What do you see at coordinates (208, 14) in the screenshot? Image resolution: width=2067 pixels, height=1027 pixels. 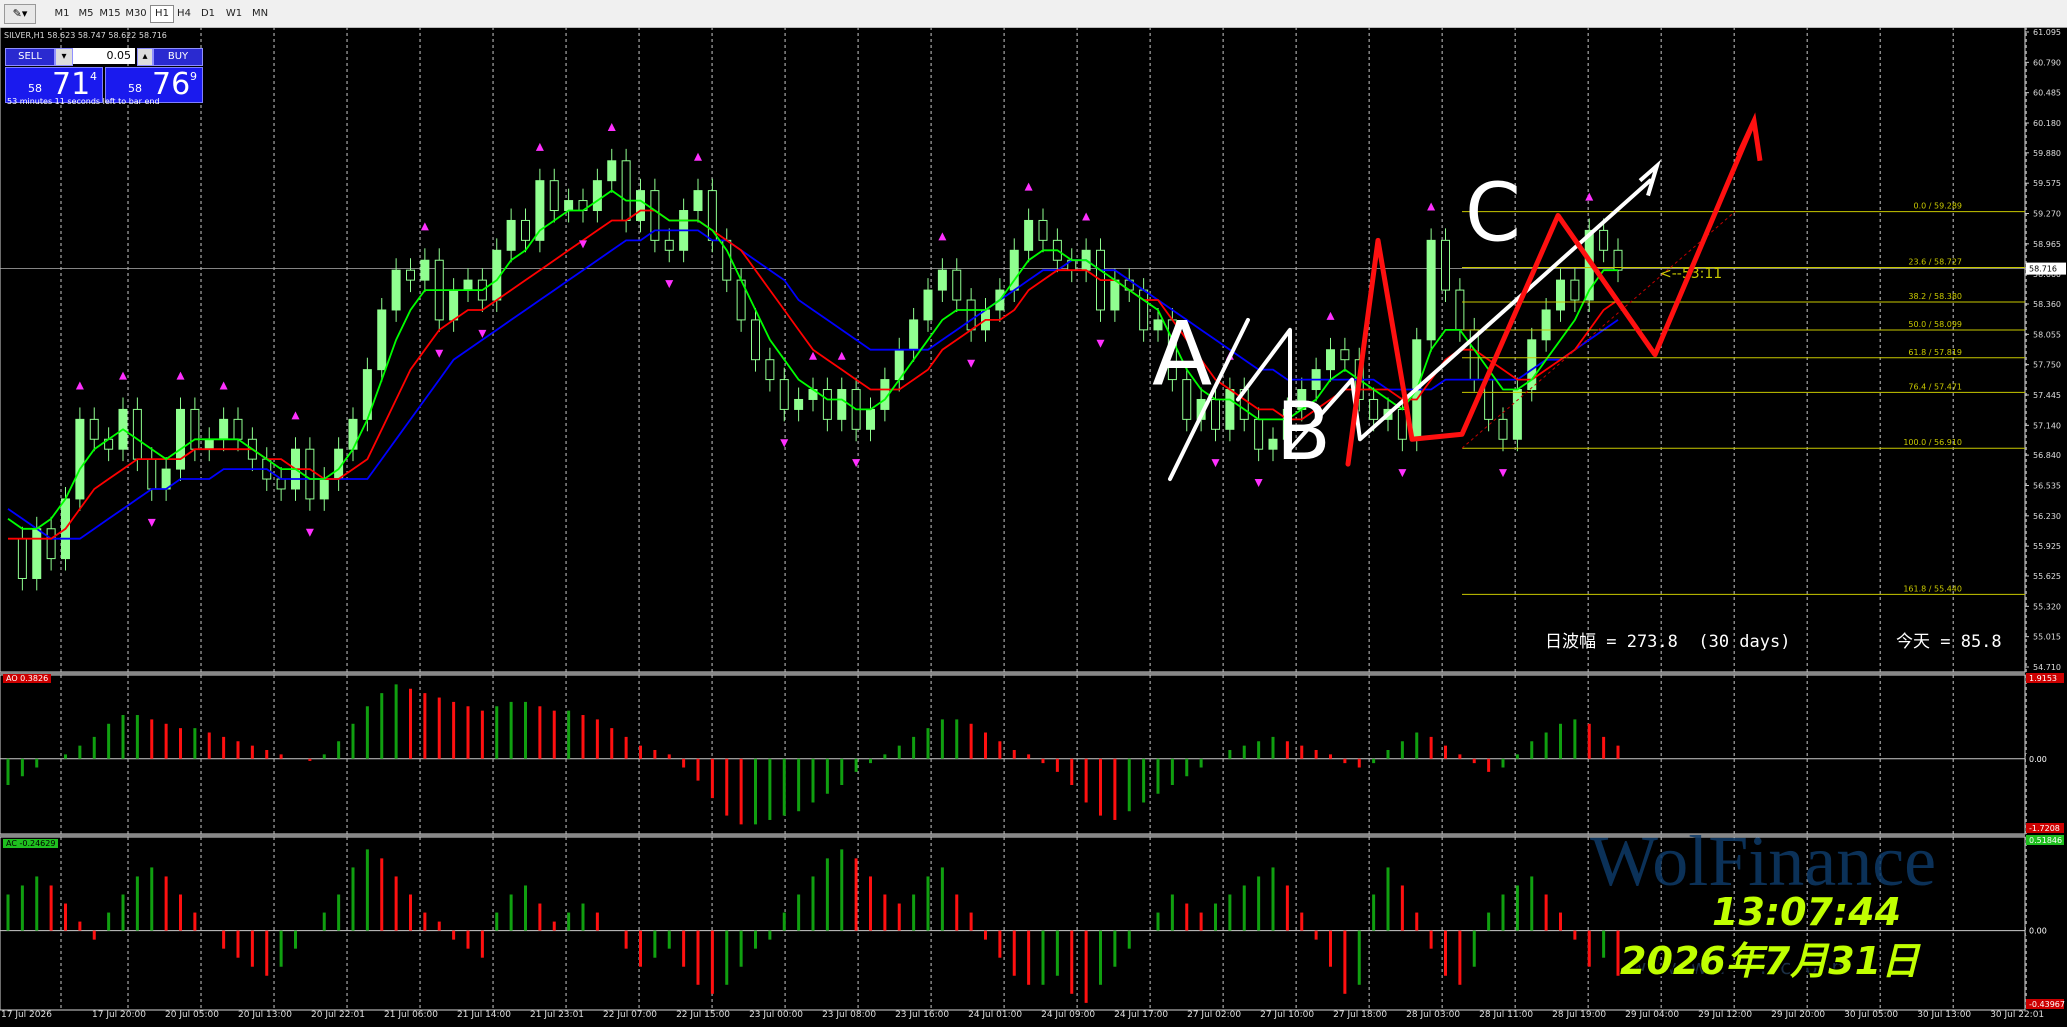 I see `timeframe-d1: D1` at bounding box center [208, 14].